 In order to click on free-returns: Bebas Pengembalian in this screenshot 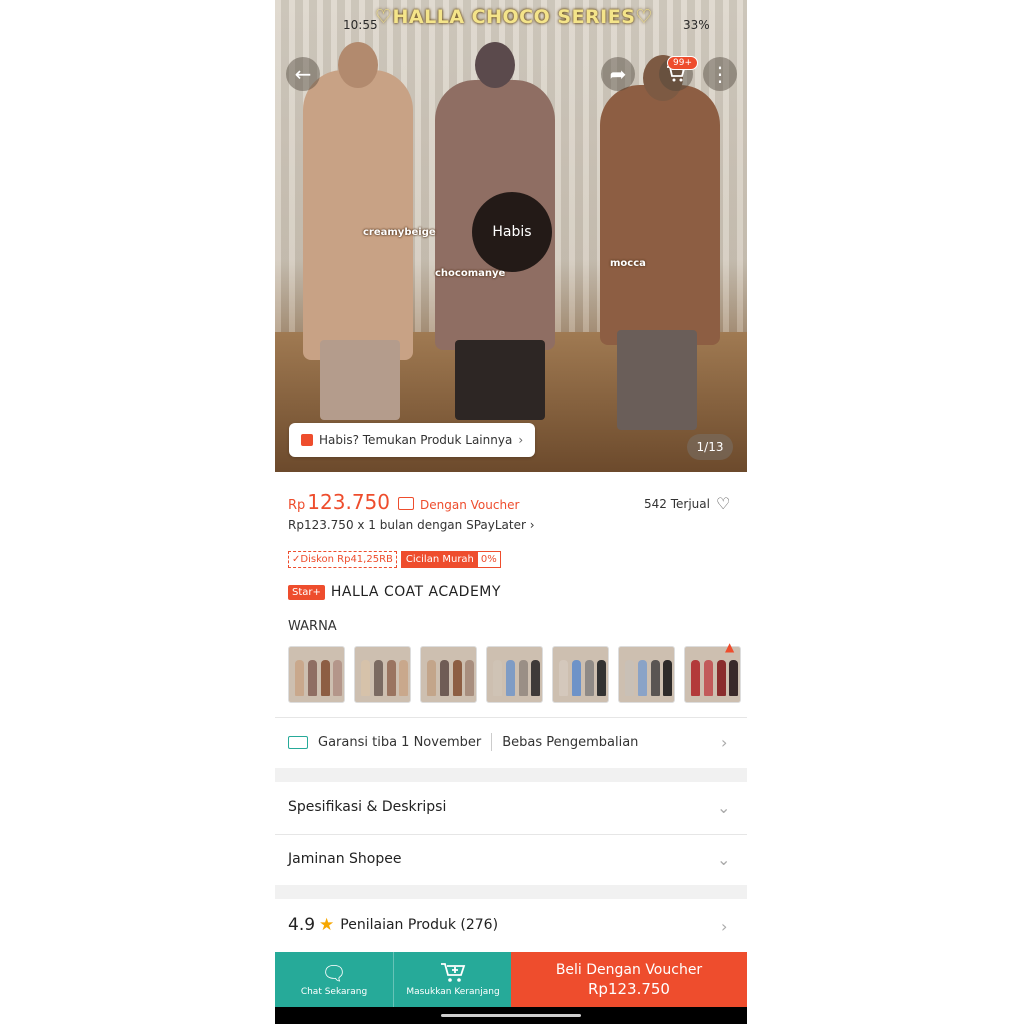, I will do `click(570, 742)`.